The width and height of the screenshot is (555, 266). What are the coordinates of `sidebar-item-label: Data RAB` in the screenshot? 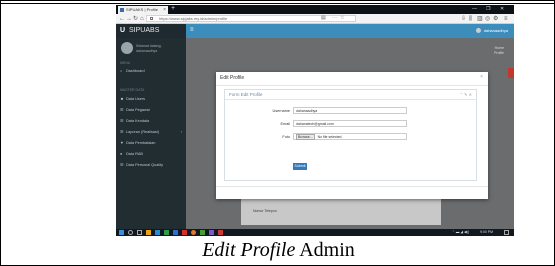 It's located at (134, 154).